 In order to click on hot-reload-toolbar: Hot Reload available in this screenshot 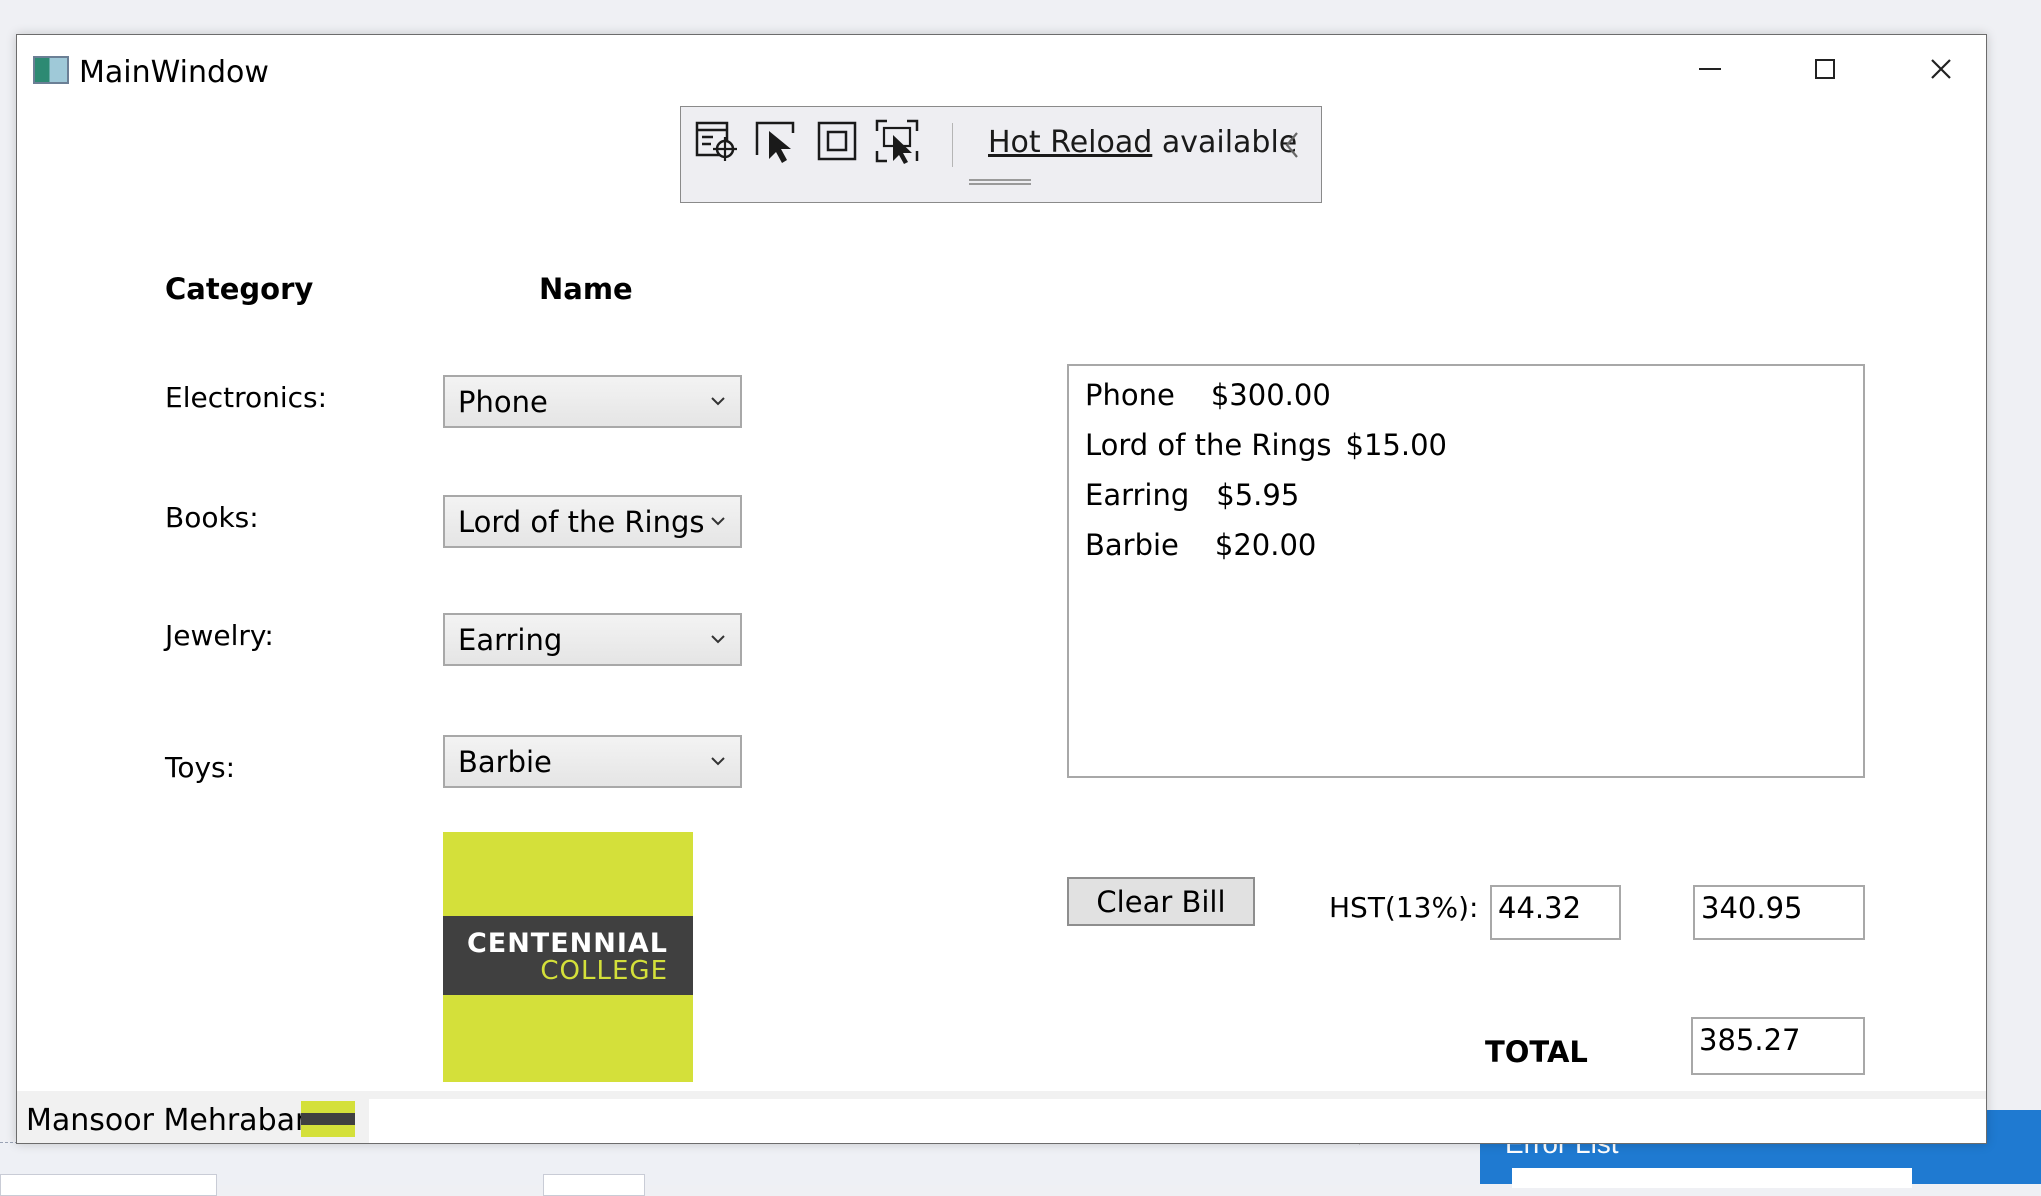, I will do `click(1001, 154)`.